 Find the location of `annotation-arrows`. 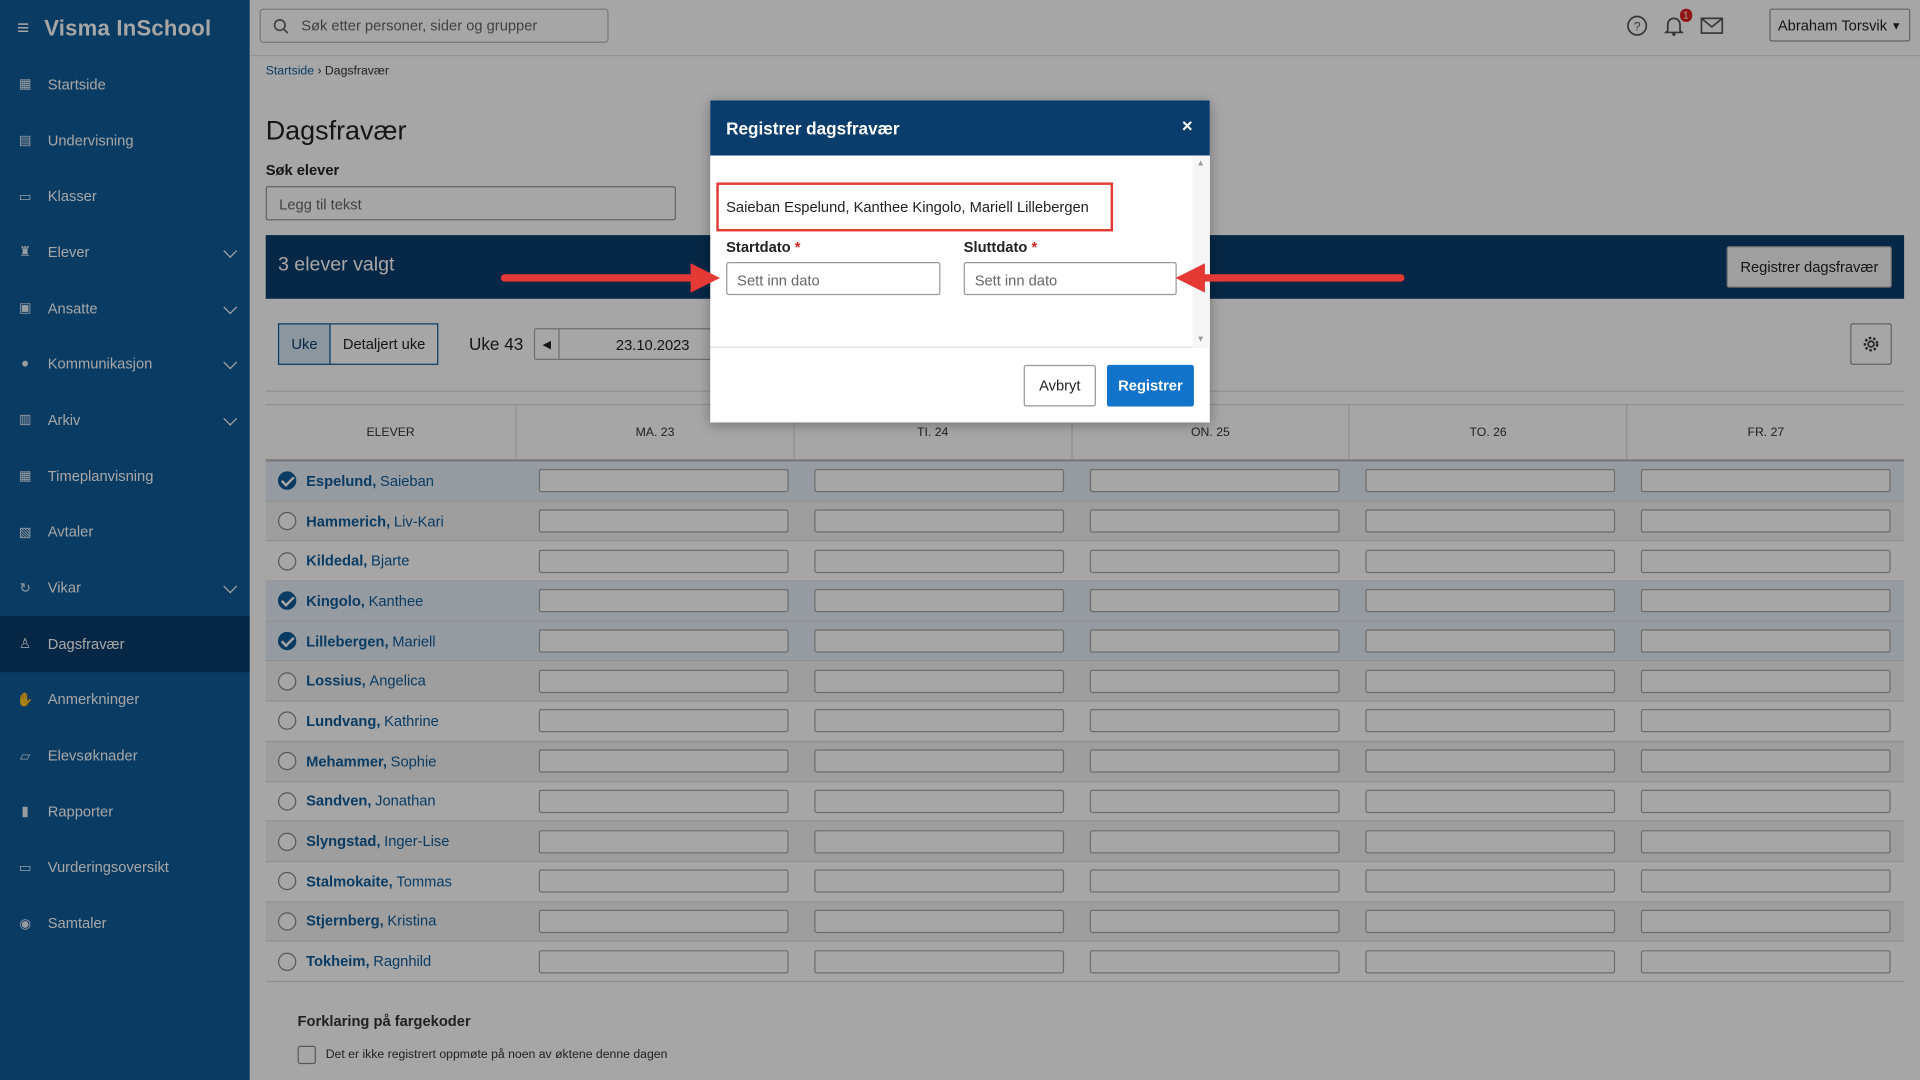

annotation-arrows is located at coordinates (952, 278).